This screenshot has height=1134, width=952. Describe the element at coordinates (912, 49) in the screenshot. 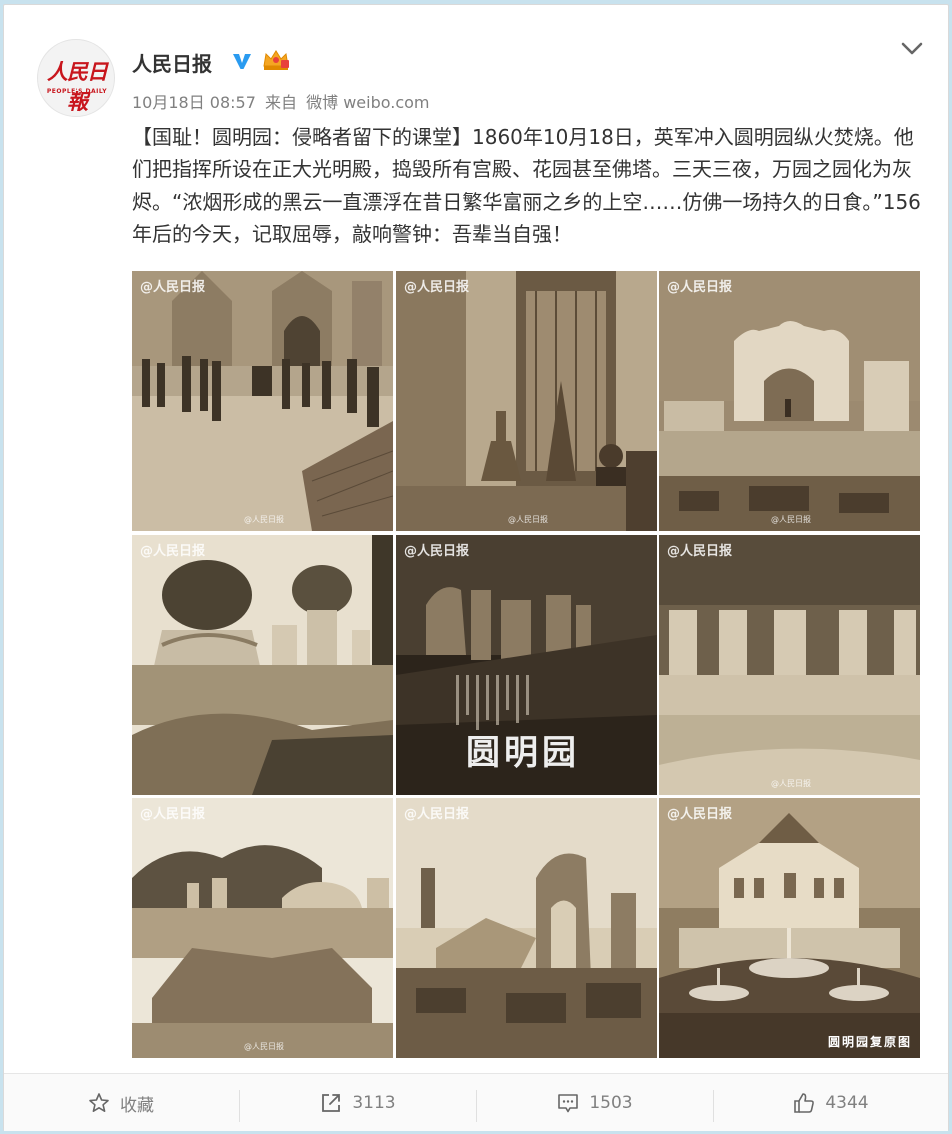

I see `chevron-down-icon` at that location.